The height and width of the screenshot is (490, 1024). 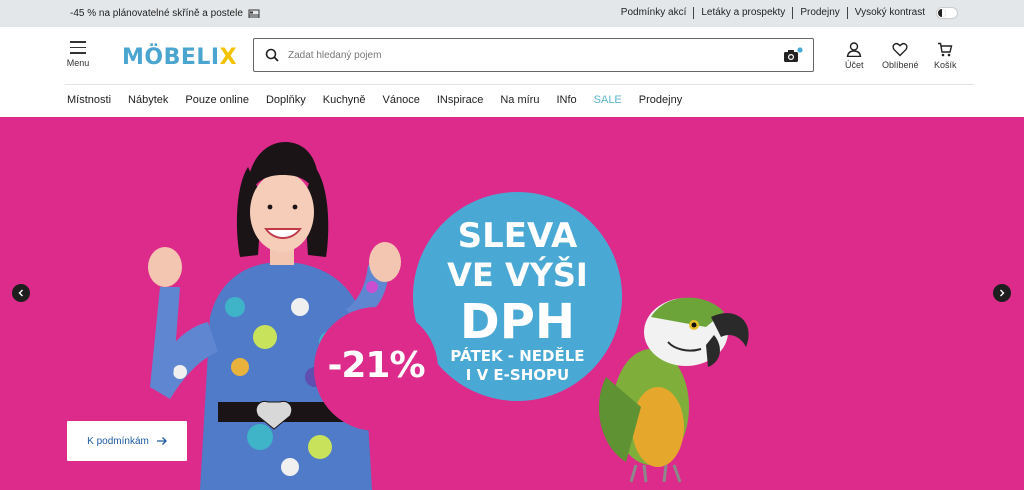 What do you see at coordinates (376, 365) in the screenshot?
I see `discount-value: -21%` at bounding box center [376, 365].